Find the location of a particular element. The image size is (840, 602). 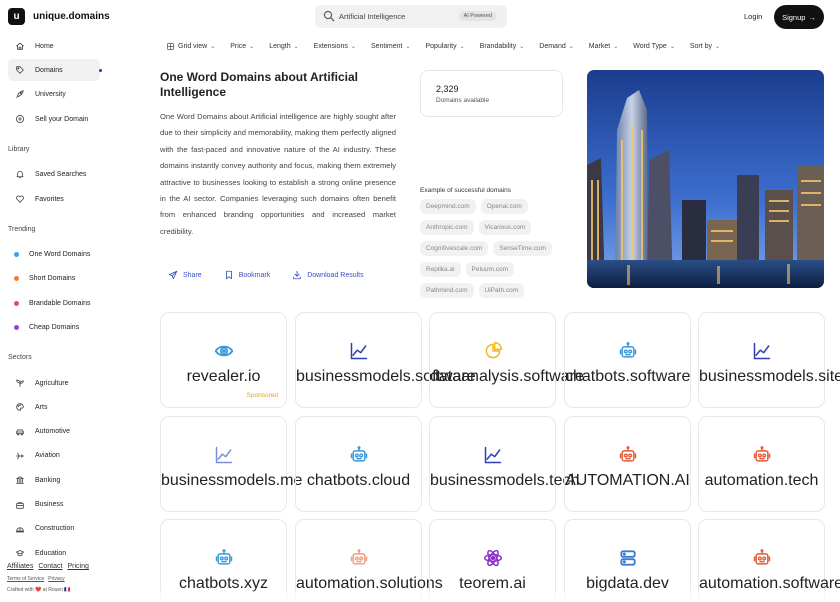

sidebar-item-label: Education is located at coordinates (51, 553).